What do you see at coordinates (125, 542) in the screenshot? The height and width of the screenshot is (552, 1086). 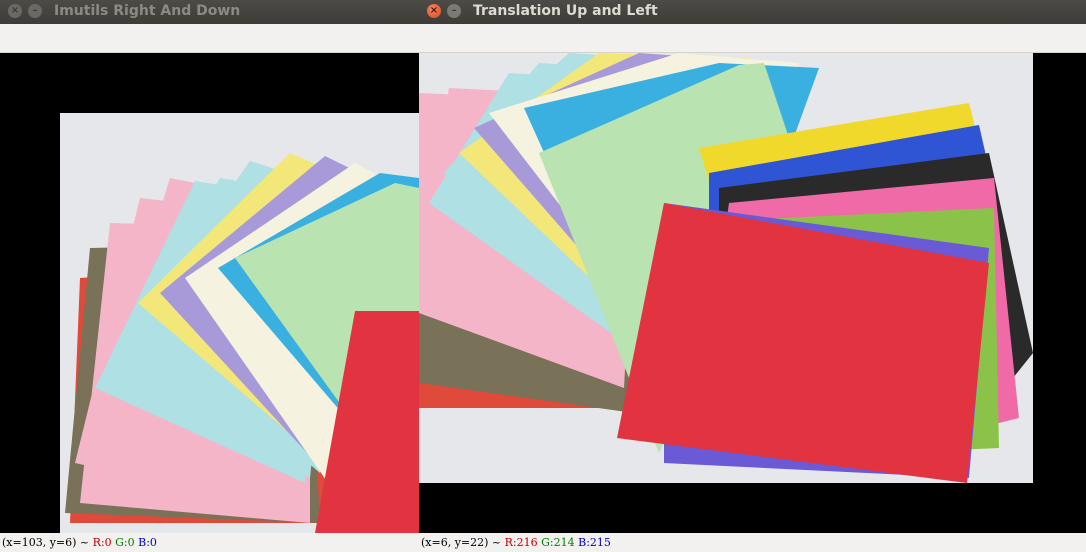 I see `status-green: G:0` at bounding box center [125, 542].